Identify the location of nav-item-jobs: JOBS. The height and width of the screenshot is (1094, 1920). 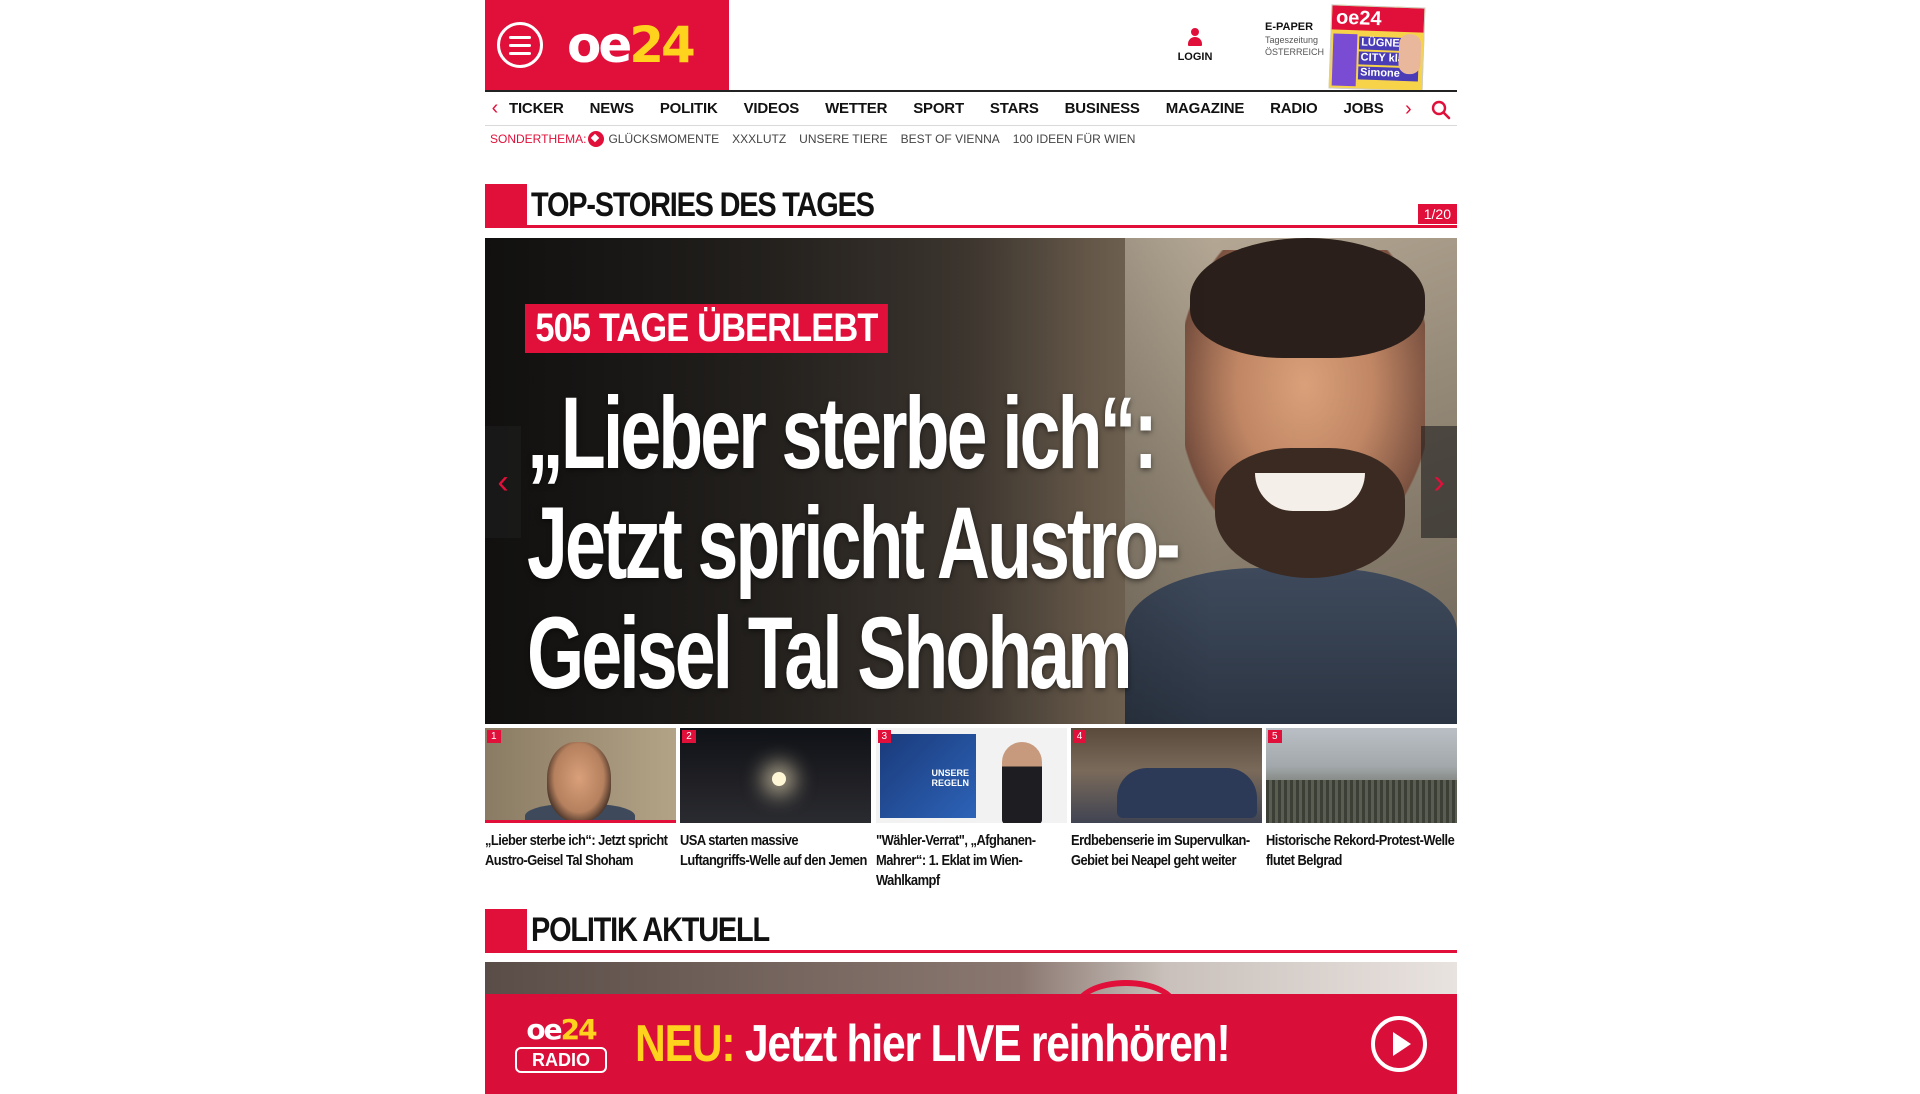
(1364, 108).